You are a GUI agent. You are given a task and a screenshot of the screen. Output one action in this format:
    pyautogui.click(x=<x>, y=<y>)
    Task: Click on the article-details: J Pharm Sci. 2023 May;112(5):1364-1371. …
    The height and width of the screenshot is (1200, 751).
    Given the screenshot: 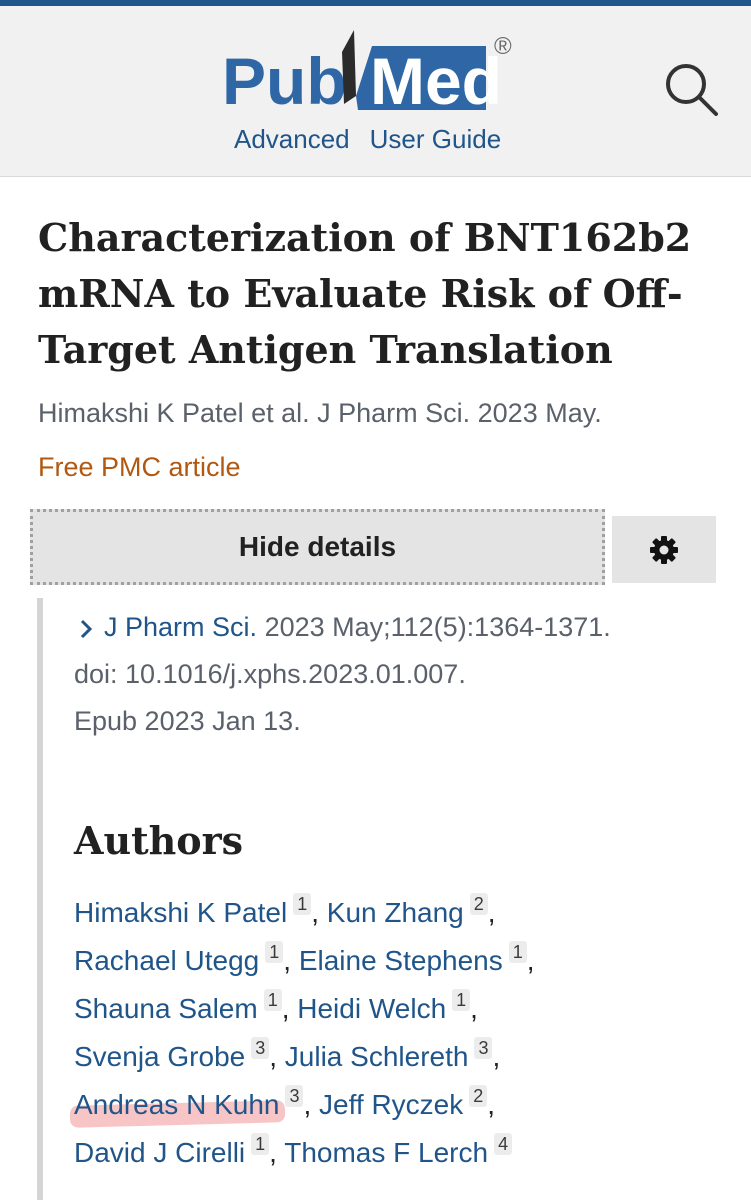 What is the action you would take?
    pyautogui.click(x=342, y=674)
    